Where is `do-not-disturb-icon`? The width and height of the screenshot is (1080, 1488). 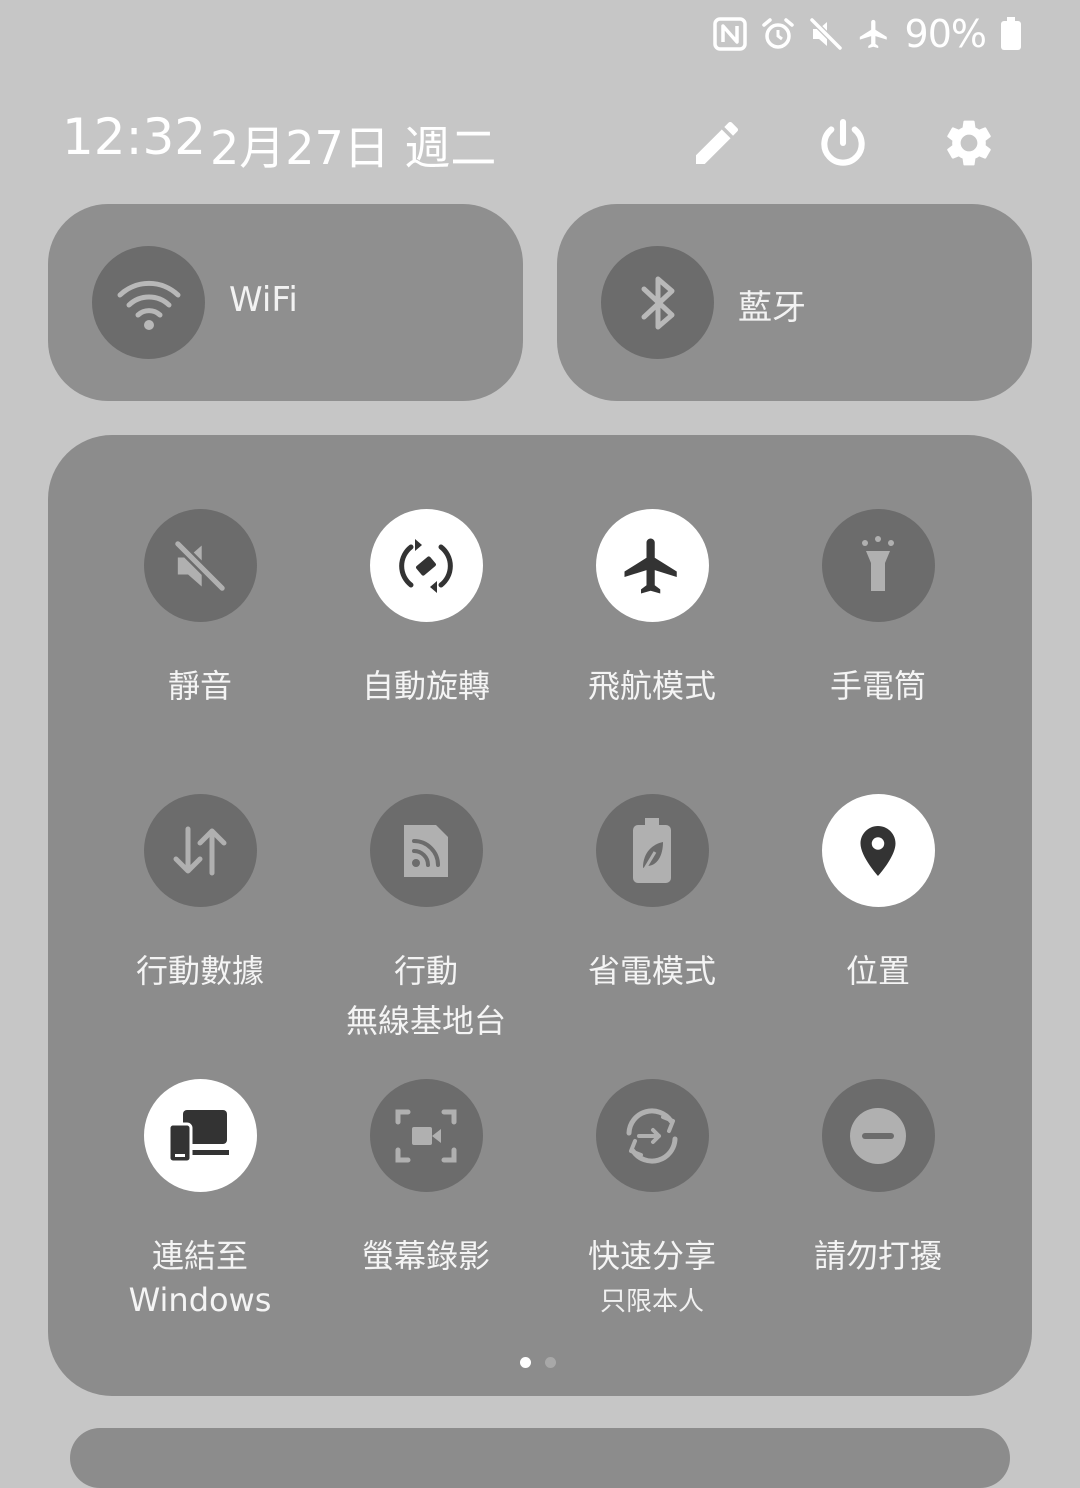 do-not-disturb-icon is located at coordinates (878, 1135).